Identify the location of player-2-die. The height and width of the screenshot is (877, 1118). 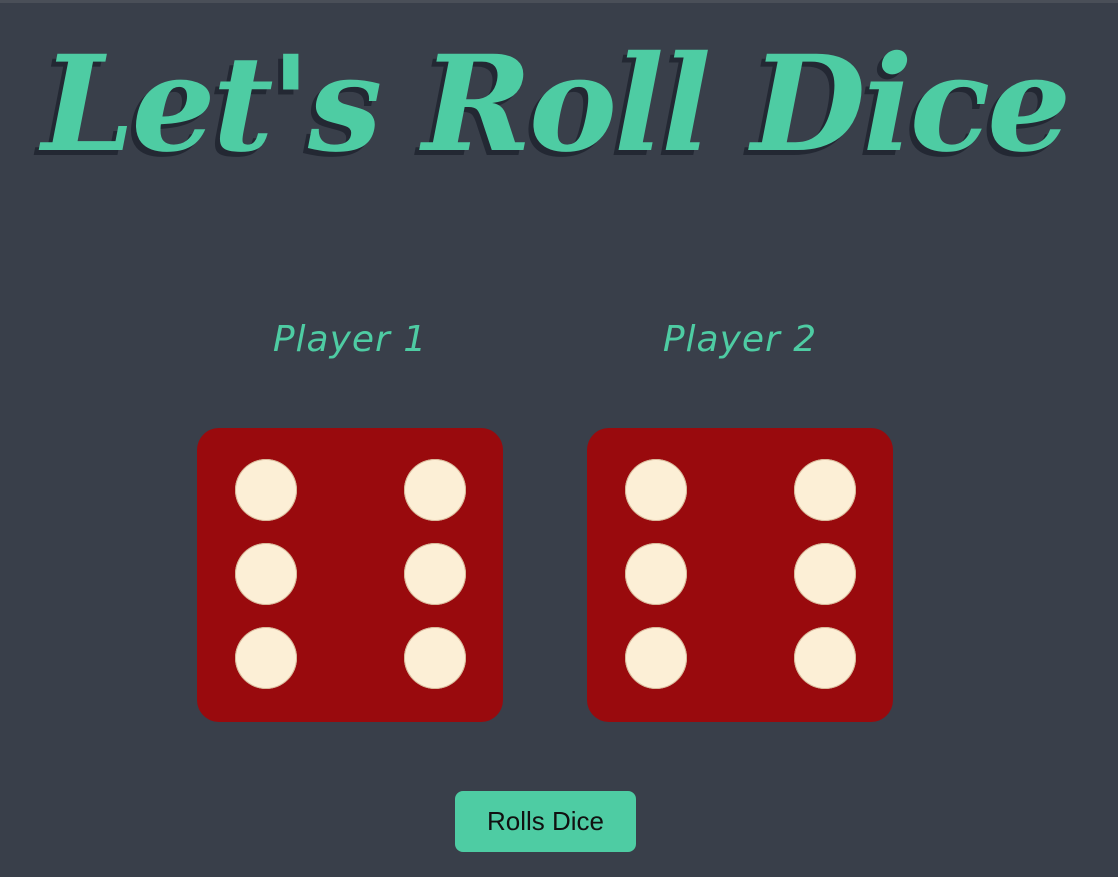
(740, 575).